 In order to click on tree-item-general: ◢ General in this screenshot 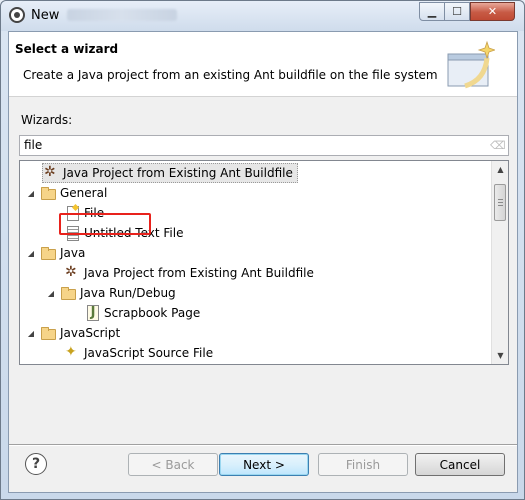, I will do `click(66, 193)`.